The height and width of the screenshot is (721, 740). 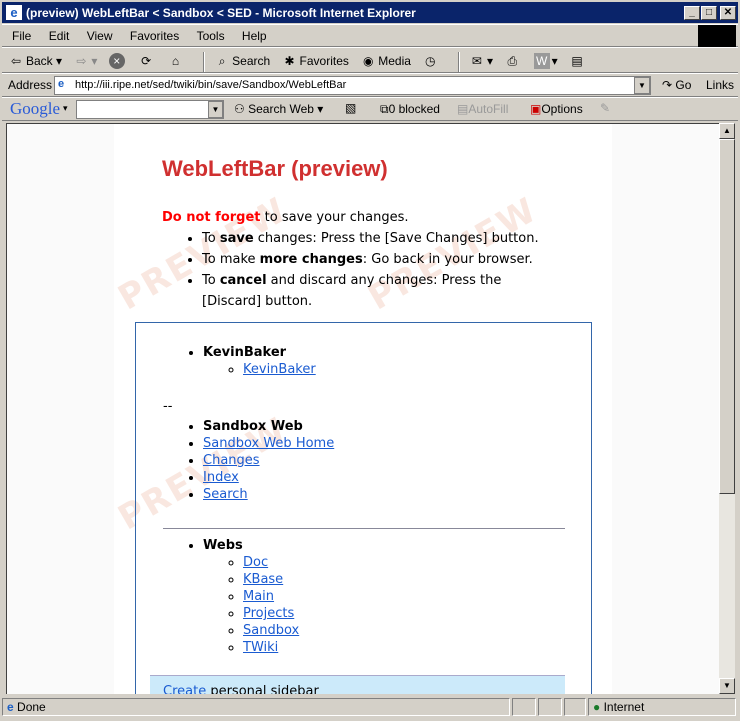 I want to click on print-icon: ⎙, so click(x=512, y=61).